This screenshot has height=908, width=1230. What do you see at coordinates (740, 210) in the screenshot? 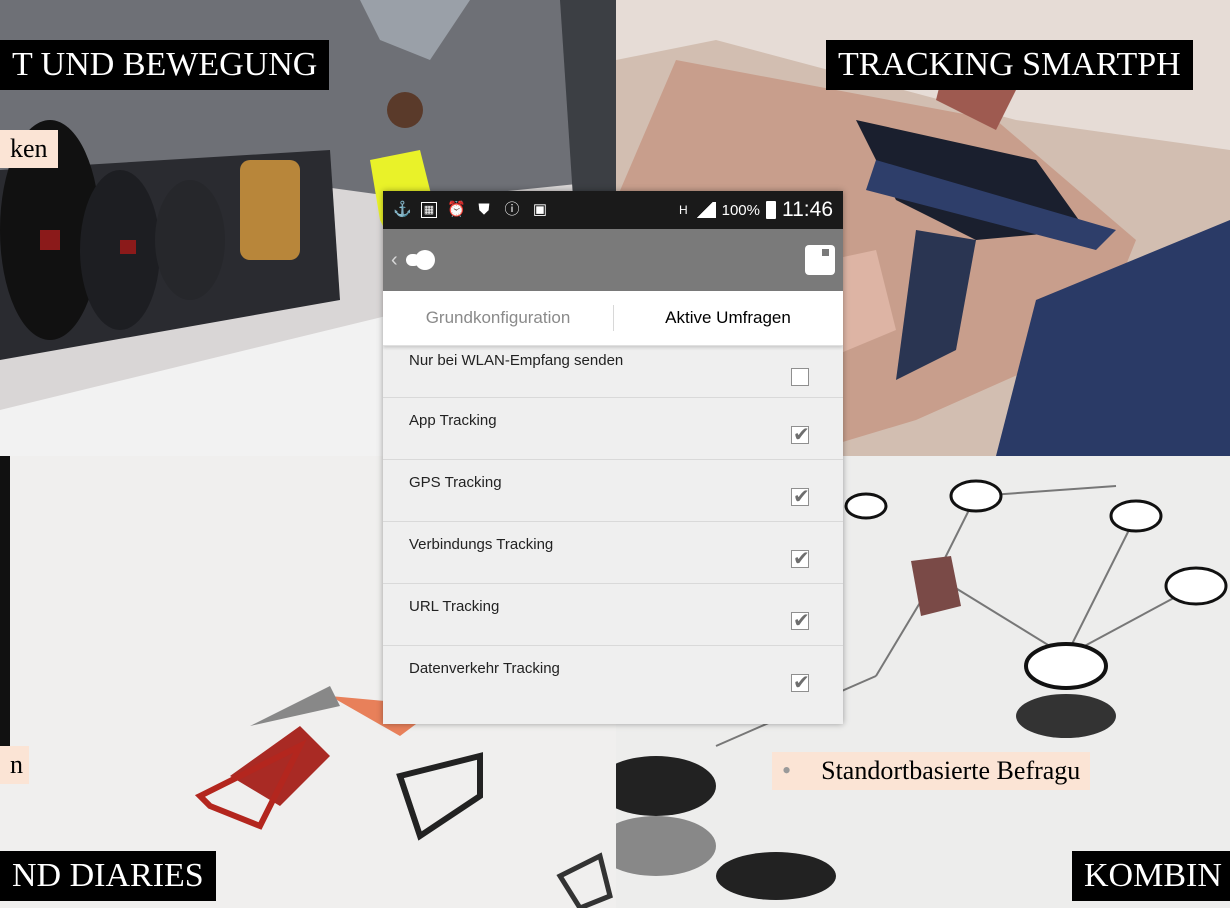
I see `battery-percent: 100%` at bounding box center [740, 210].